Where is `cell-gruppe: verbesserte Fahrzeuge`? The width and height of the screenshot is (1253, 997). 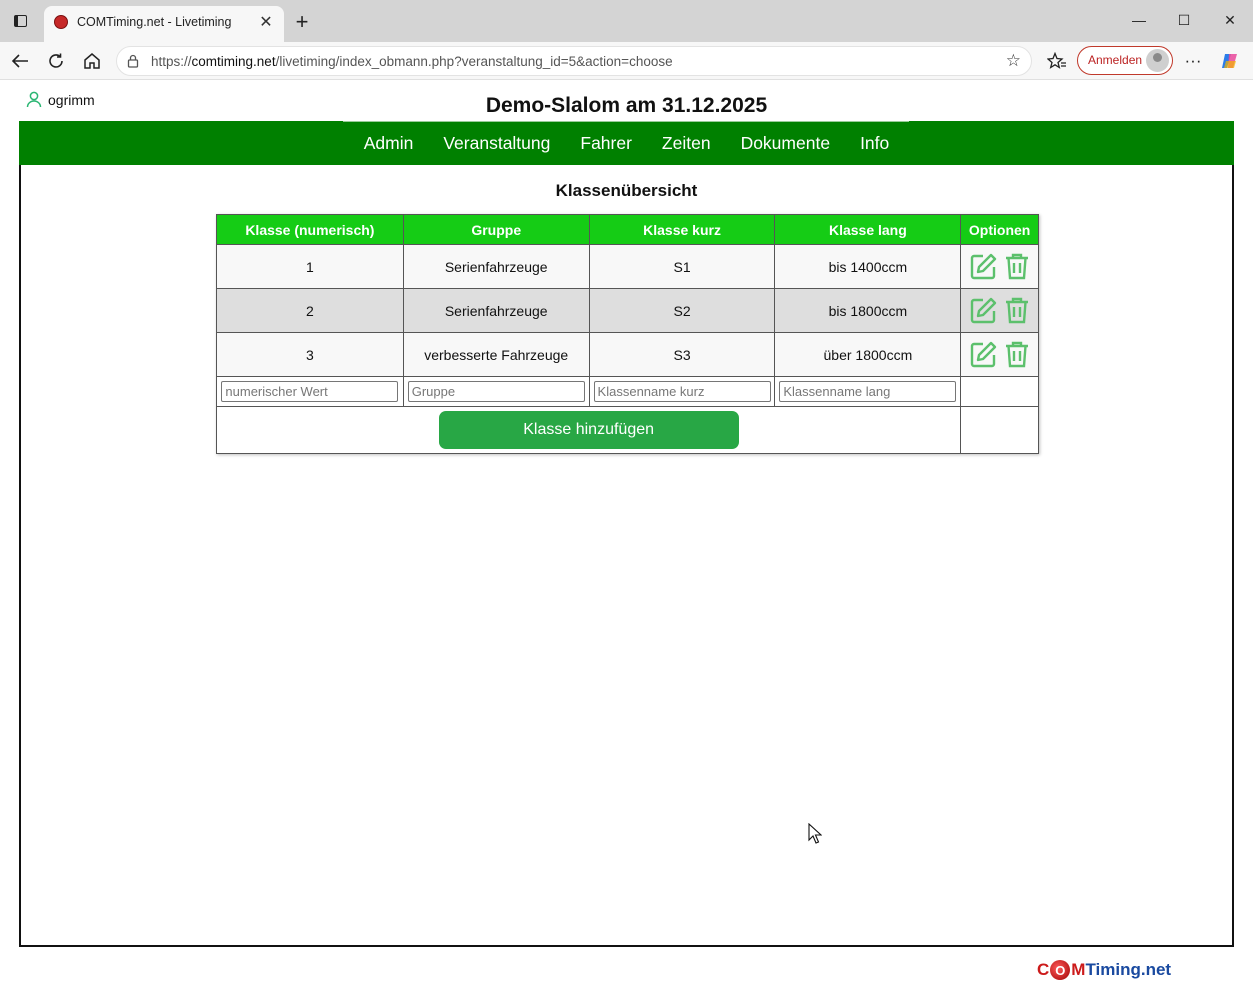
cell-gruppe: verbesserte Fahrzeuge is located at coordinates (496, 354).